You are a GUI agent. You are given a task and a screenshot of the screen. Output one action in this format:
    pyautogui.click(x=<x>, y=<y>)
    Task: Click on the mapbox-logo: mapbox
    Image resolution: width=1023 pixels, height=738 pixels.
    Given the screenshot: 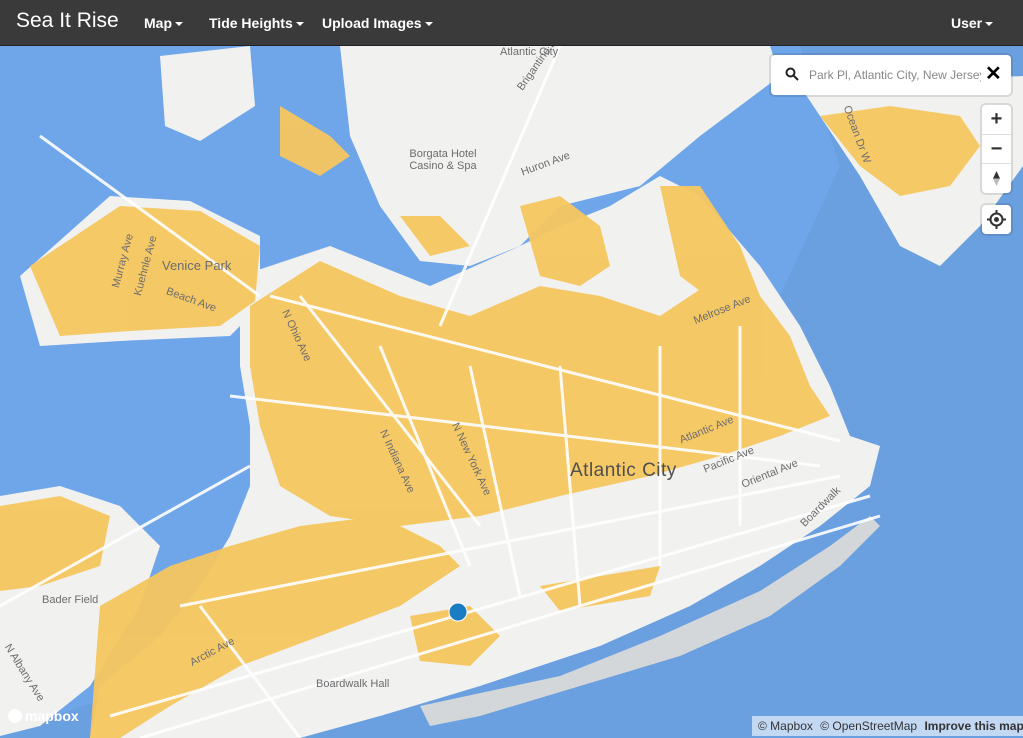 What is the action you would take?
    pyautogui.click(x=43, y=716)
    